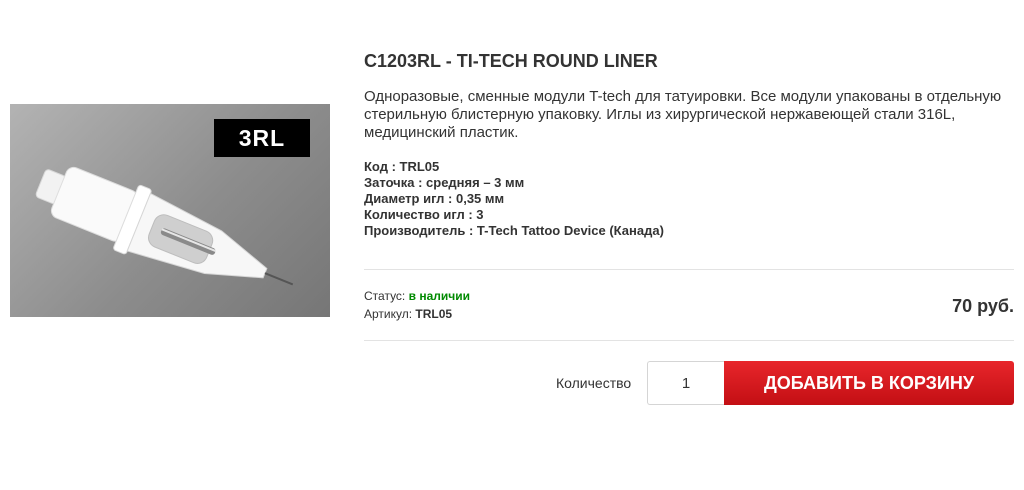 This screenshot has height=490, width=1024. I want to click on article-label: Артикул:, so click(388, 314).